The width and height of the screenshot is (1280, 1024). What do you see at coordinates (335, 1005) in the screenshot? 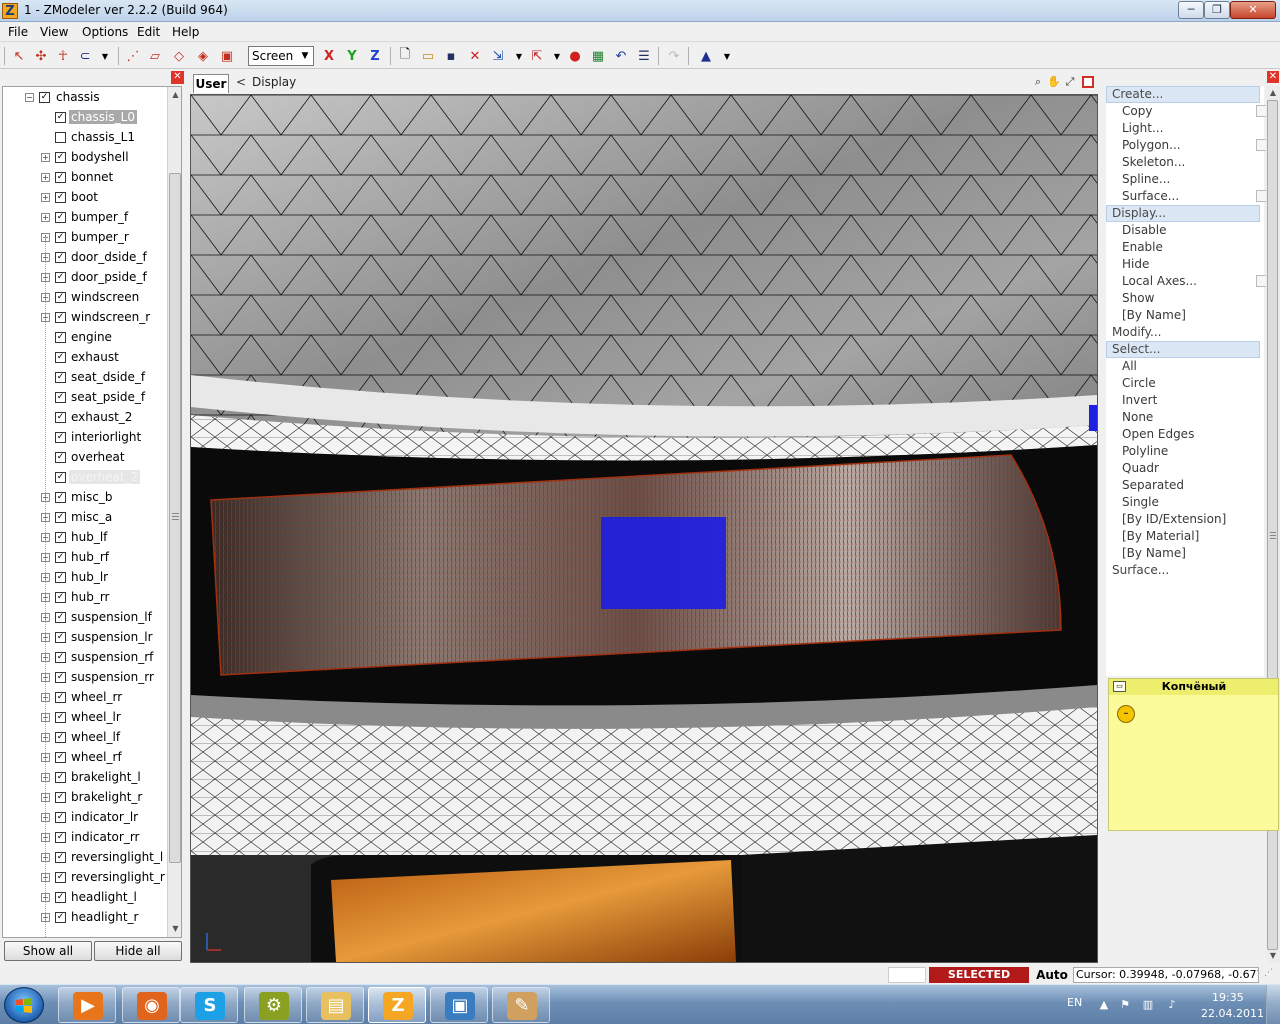
I see `taskbar-app-explorer: ▤` at bounding box center [335, 1005].